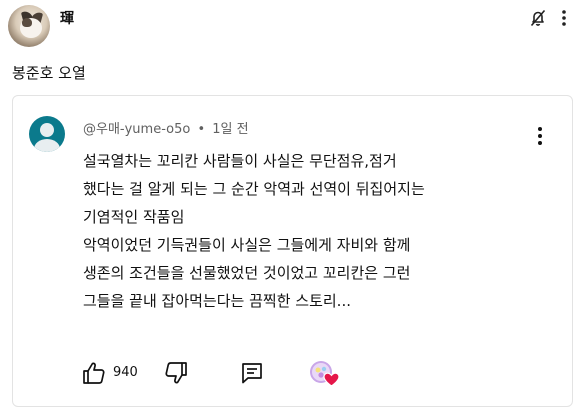  I want to click on comment-line: 설국열차는 꼬리칸 사람들이 사실은 무단점유,점거, so click(240, 161).